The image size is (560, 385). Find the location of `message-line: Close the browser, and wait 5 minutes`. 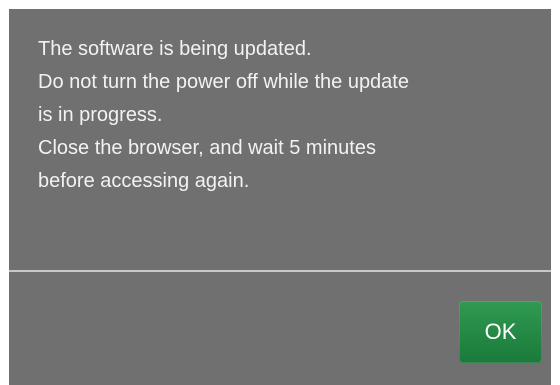

message-line: Close the browser, and wait 5 minutes is located at coordinates (207, 148).